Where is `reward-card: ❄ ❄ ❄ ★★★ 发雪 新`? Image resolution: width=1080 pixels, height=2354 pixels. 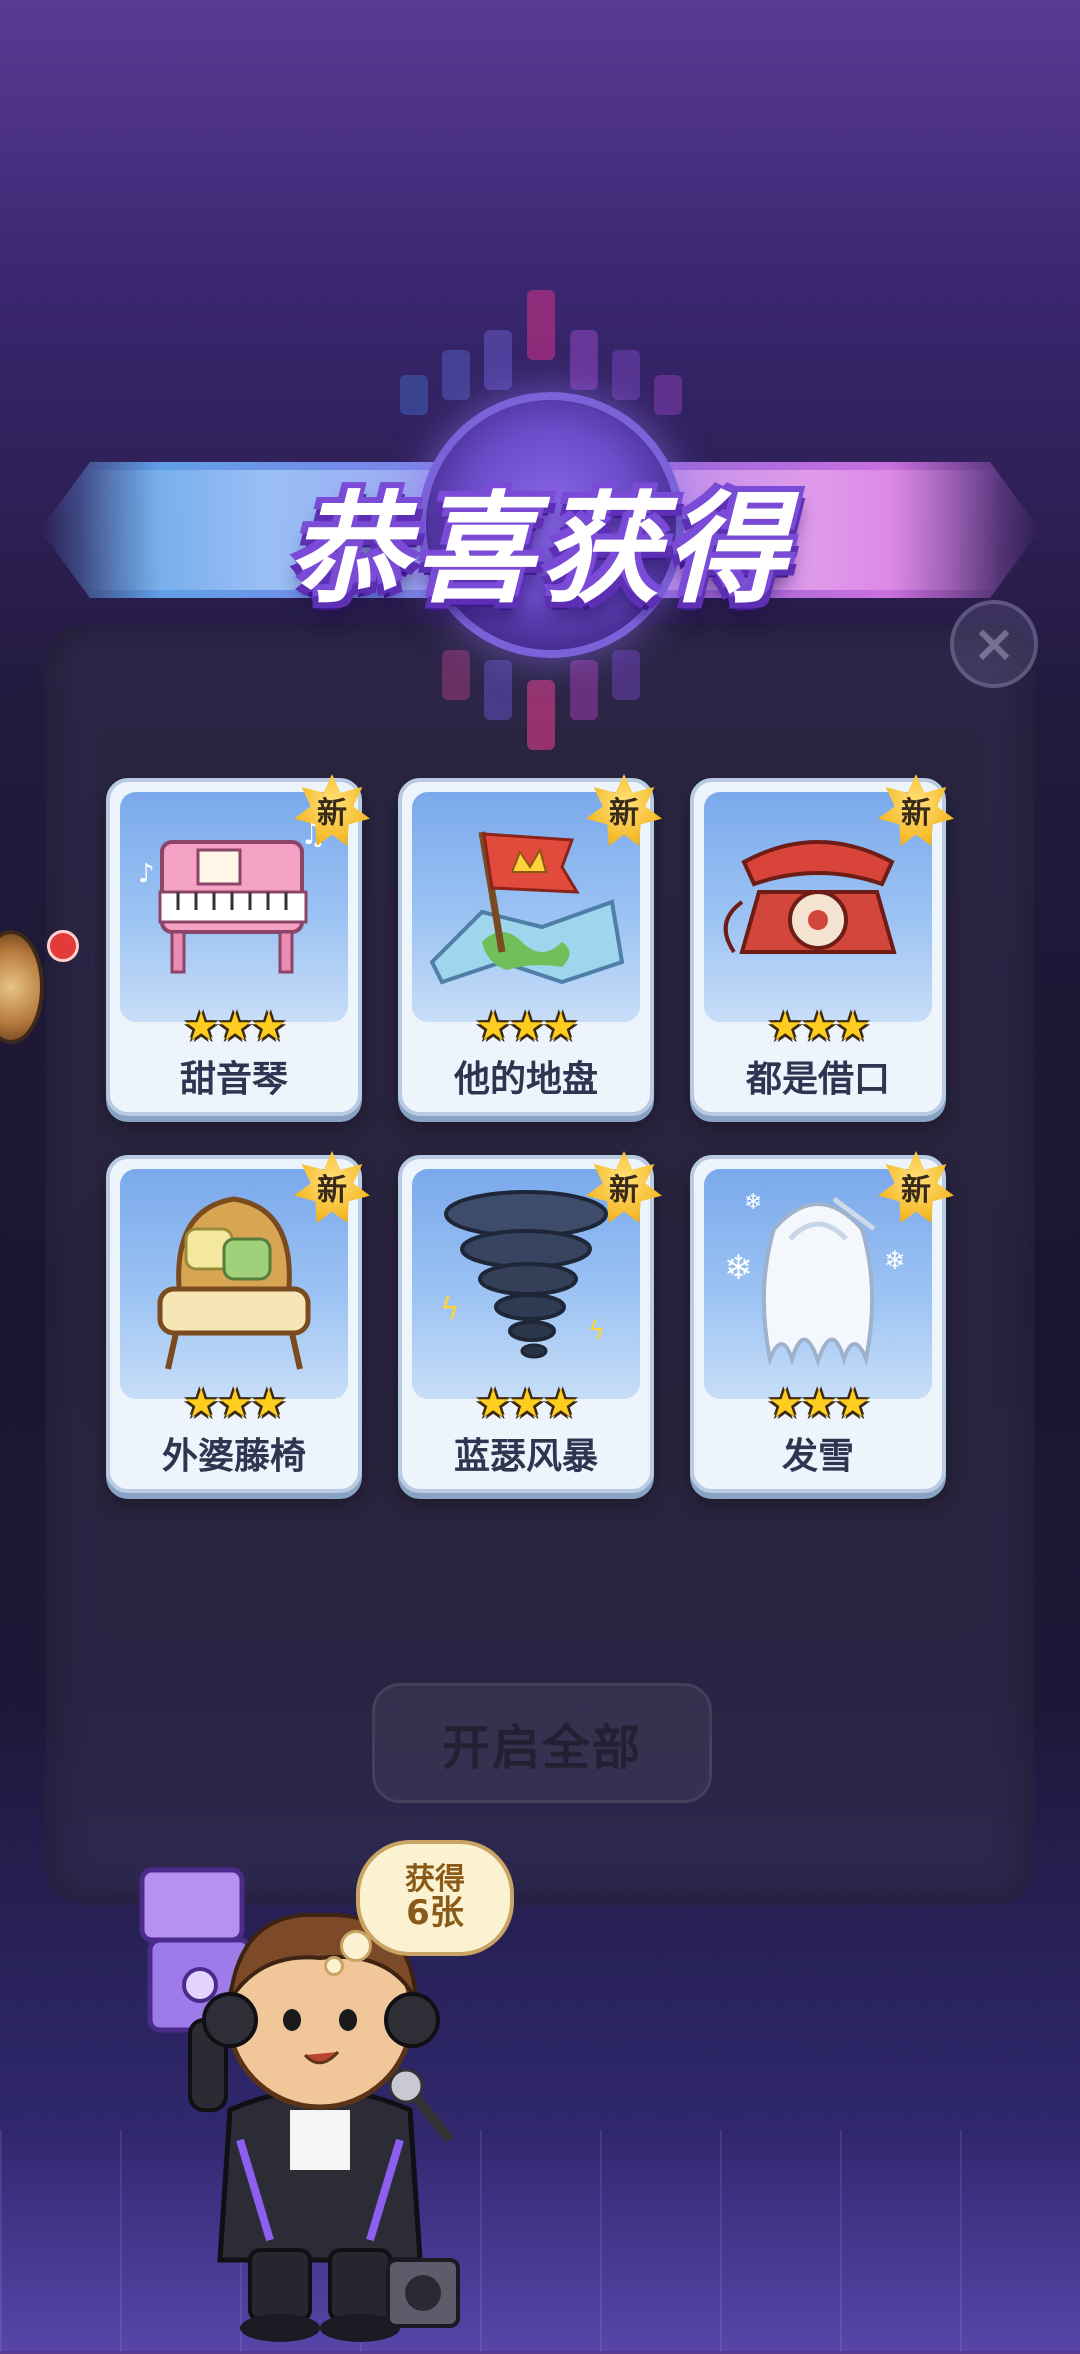
reward-card: ❄ ❄ ❄ ★★★ 发雪 新 is located at coordinates (822, 1322).